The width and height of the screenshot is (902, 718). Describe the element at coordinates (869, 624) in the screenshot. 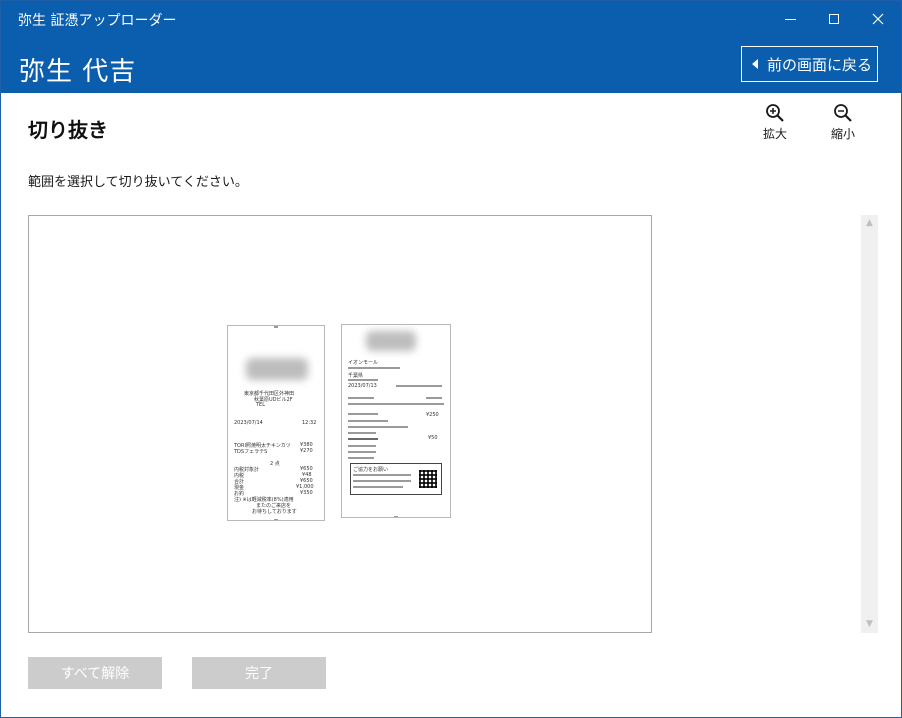

I see `scroll-down-icon: ▼` at that location.